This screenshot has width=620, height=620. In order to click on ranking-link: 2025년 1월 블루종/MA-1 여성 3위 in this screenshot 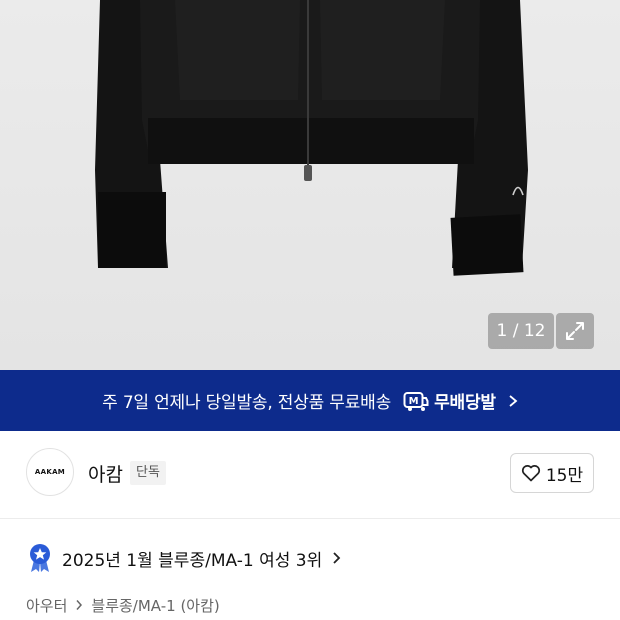, I will do `click(184, 558)`.